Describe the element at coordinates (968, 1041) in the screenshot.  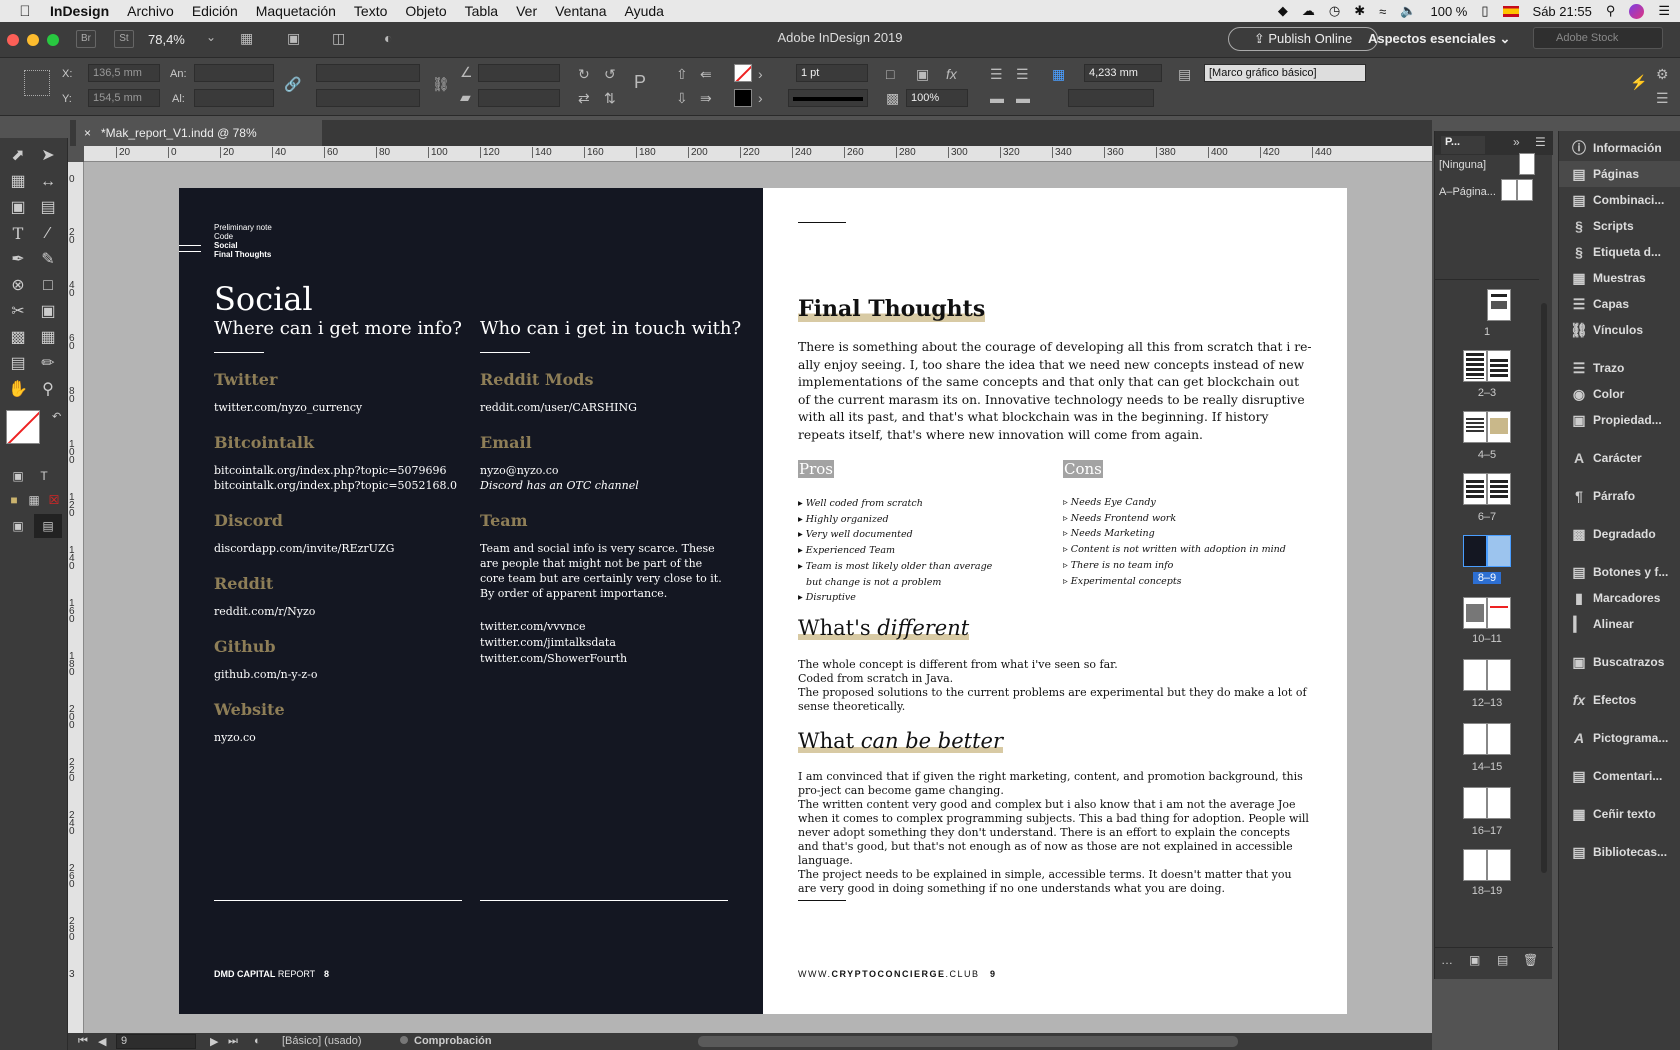
I see `horizontal-scrollbar` at that location.